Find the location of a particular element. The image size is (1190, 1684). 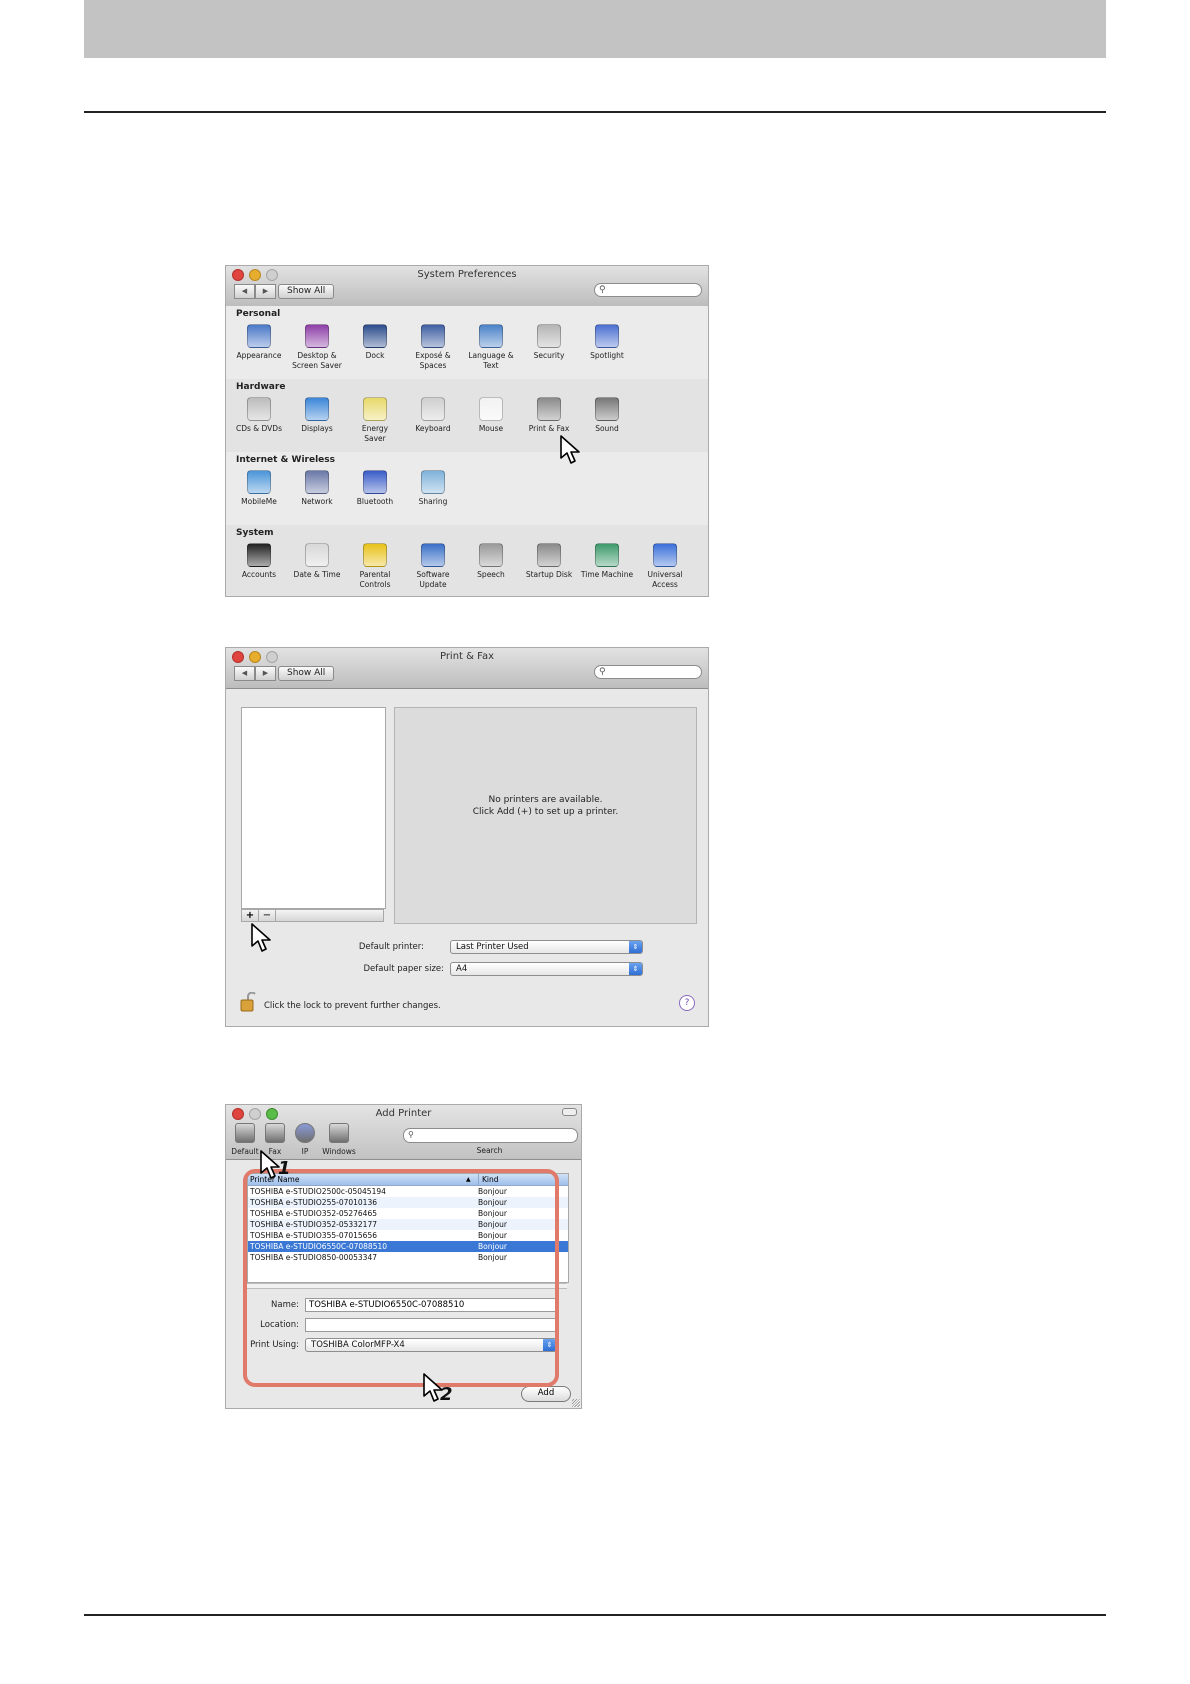

pref-pane-parental: Parental Controls is located at coordinates (375, 566).